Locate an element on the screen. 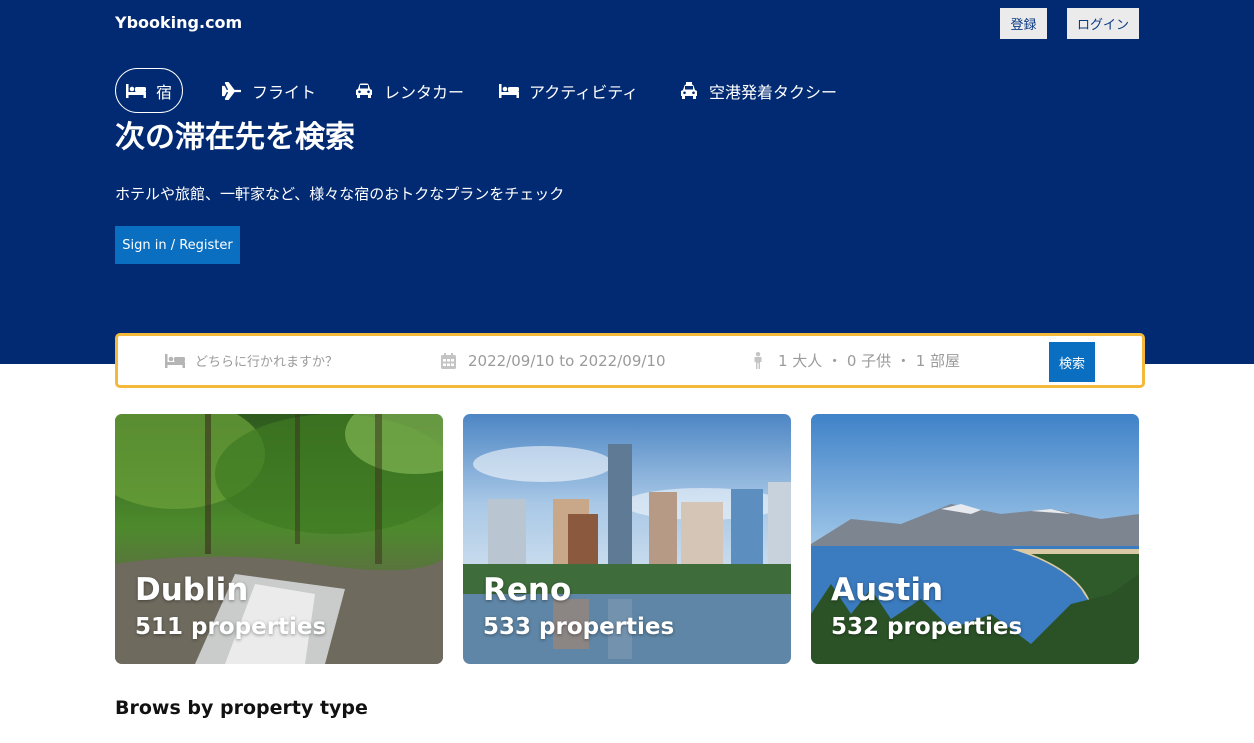 The image size is (1254, 743). card-city-name: Austin is located at coordinates (887, 590).